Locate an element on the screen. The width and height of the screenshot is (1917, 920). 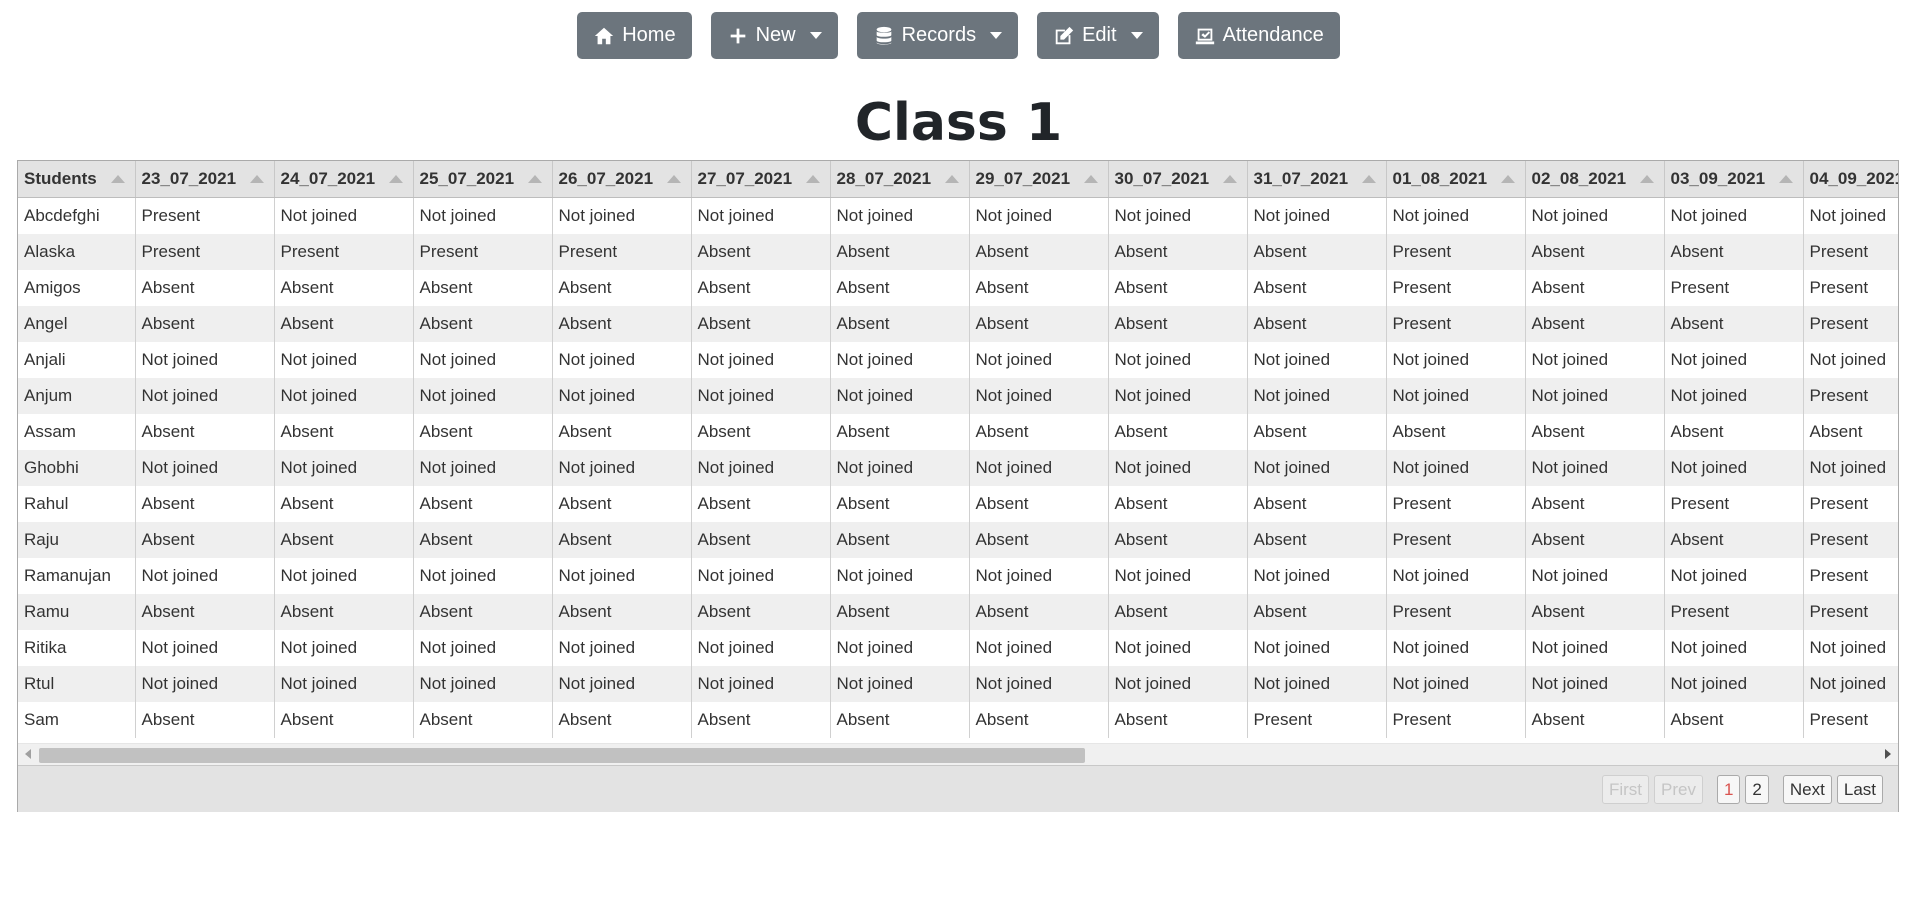
column-header-date: 24_07_2021 is located at coordinates (344, 179).